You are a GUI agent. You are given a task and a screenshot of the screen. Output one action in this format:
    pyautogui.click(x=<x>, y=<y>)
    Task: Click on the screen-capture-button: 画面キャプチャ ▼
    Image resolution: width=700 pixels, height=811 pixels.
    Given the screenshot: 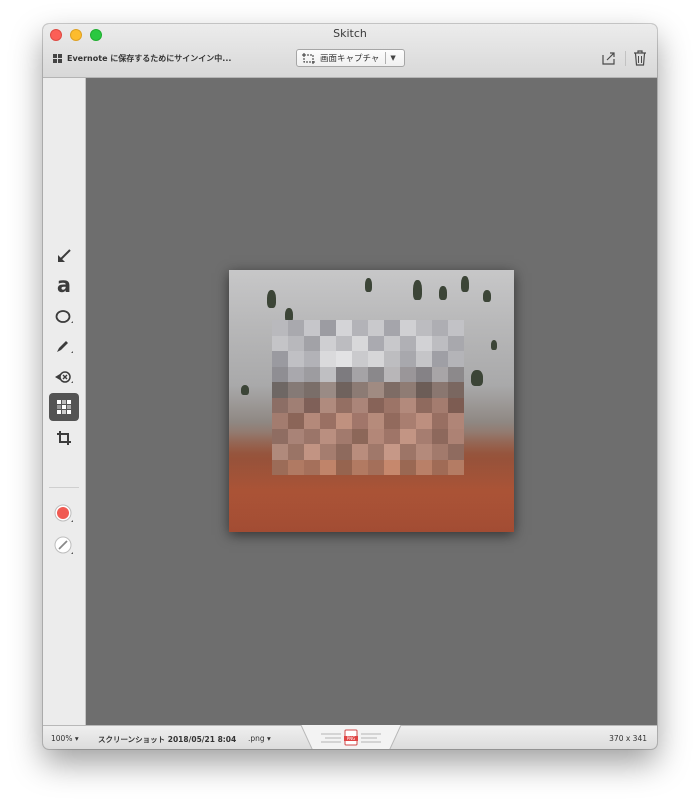 What is the action you would take?
    pyautogui.click(x=350, y=58)
    